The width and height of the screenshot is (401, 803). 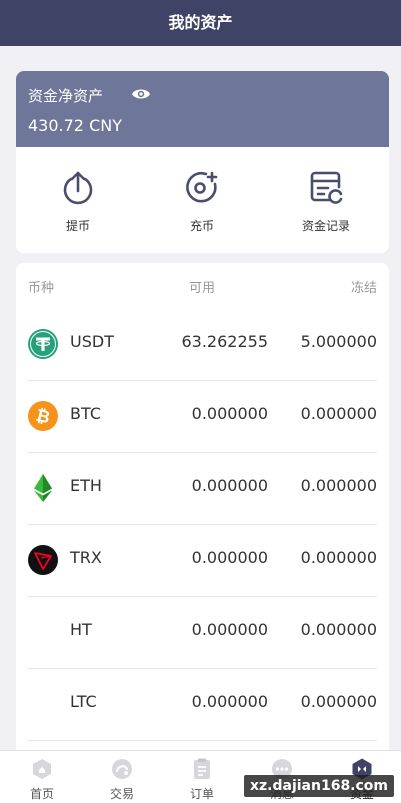 I want to click on order-icon, so click(x=202, y=768).